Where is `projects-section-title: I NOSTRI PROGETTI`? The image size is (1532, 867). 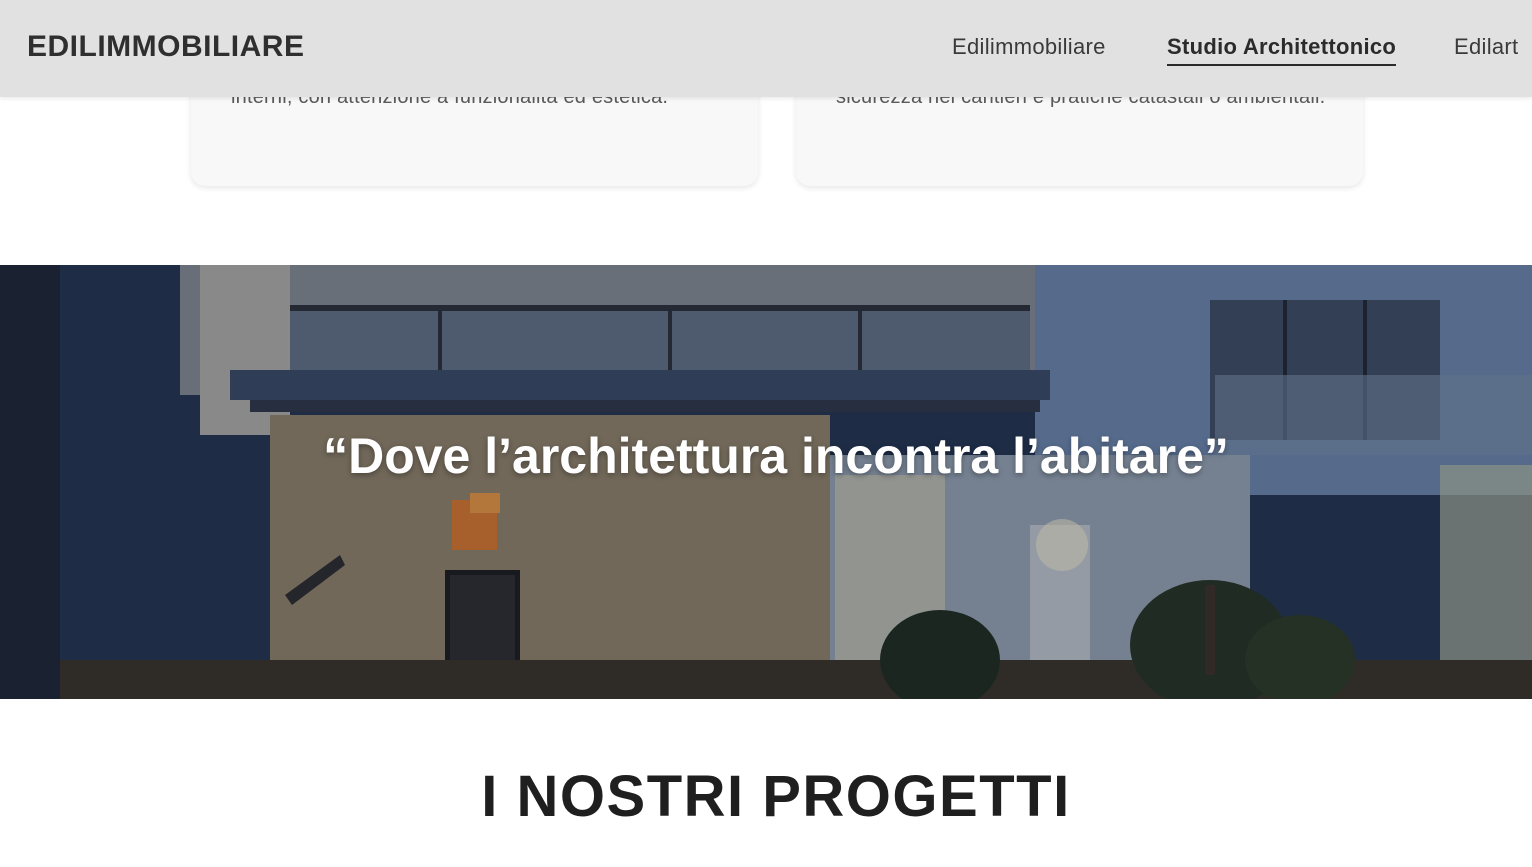 projects-section-title: I NOSTRI PROGETTI is located at coordinates (776, 796).